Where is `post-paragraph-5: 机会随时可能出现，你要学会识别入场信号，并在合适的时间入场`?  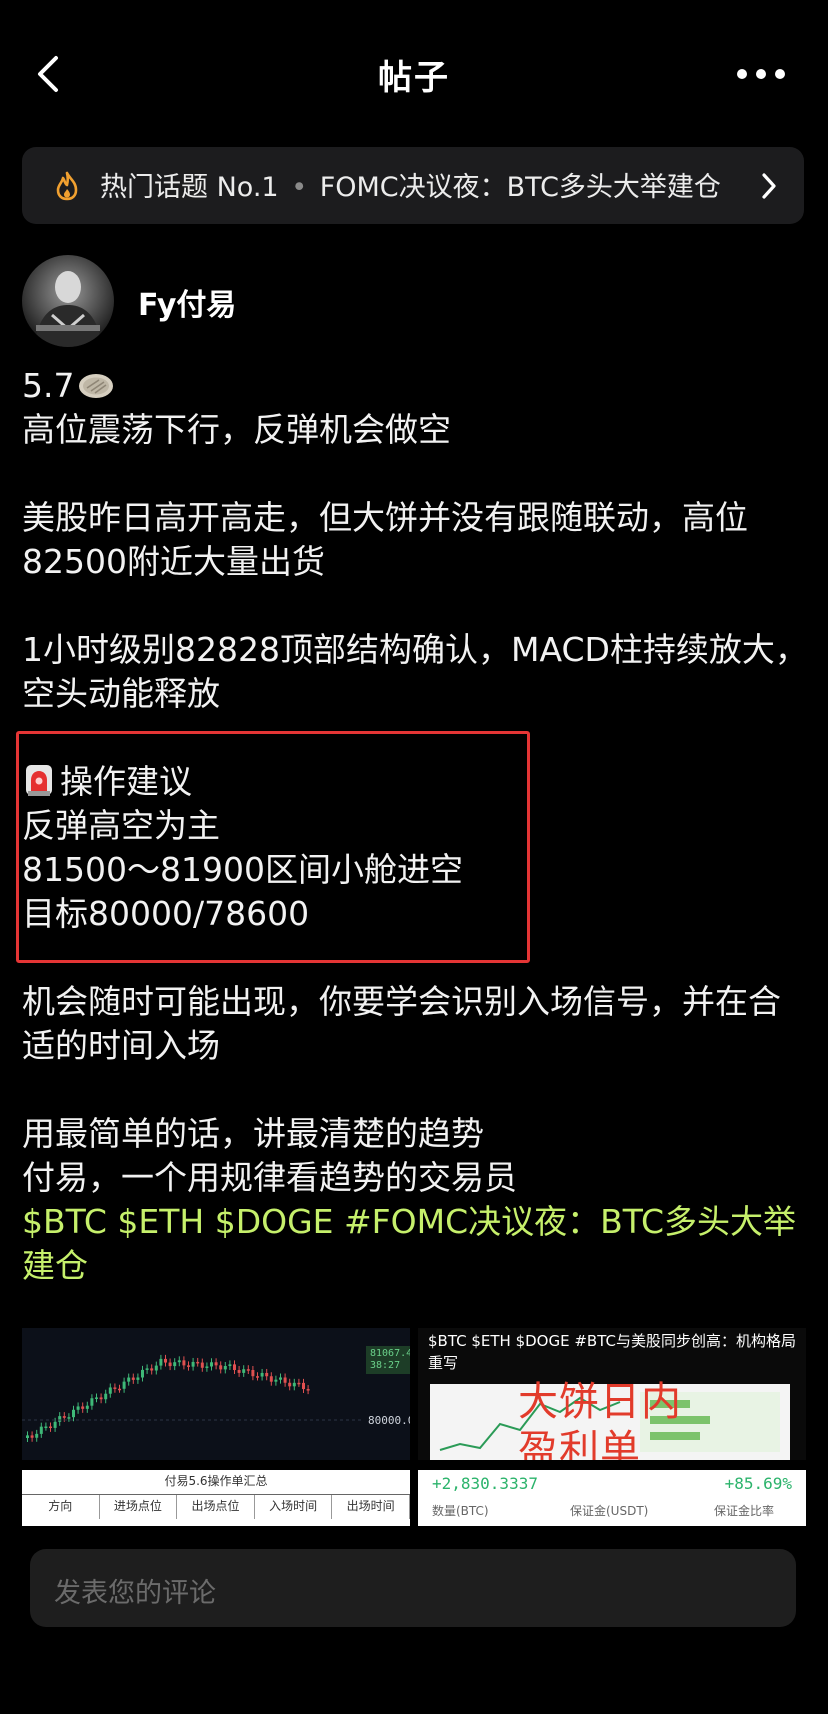 post-paragraph-5: 机会随时可能出现，你要学会识别入场信号，并在合适的时间入场 is located at coordinates (401, 1023).